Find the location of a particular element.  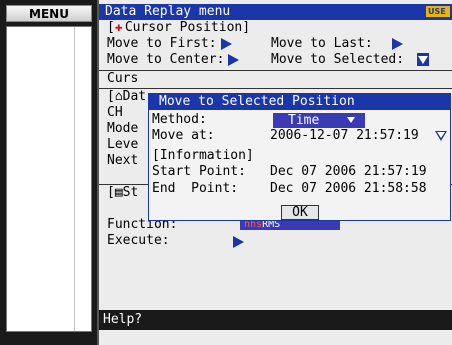

move-to-center-row: Move to Center: is located at coordinates (173, 60).